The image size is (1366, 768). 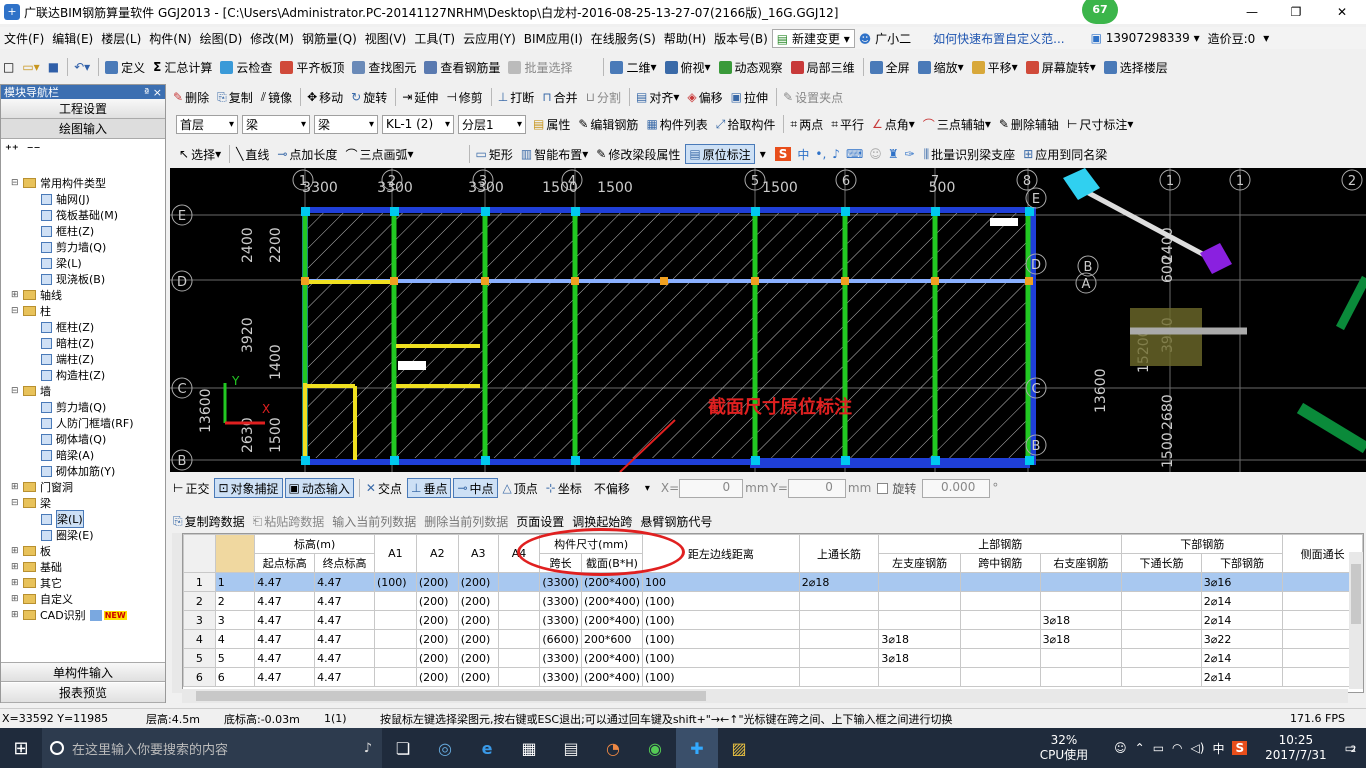 What do you see at coordinates (720, 154) in the screenshot?
I see `in-situ-annotation-button: ▤ 原位标注` at bounding box center [720, 154].